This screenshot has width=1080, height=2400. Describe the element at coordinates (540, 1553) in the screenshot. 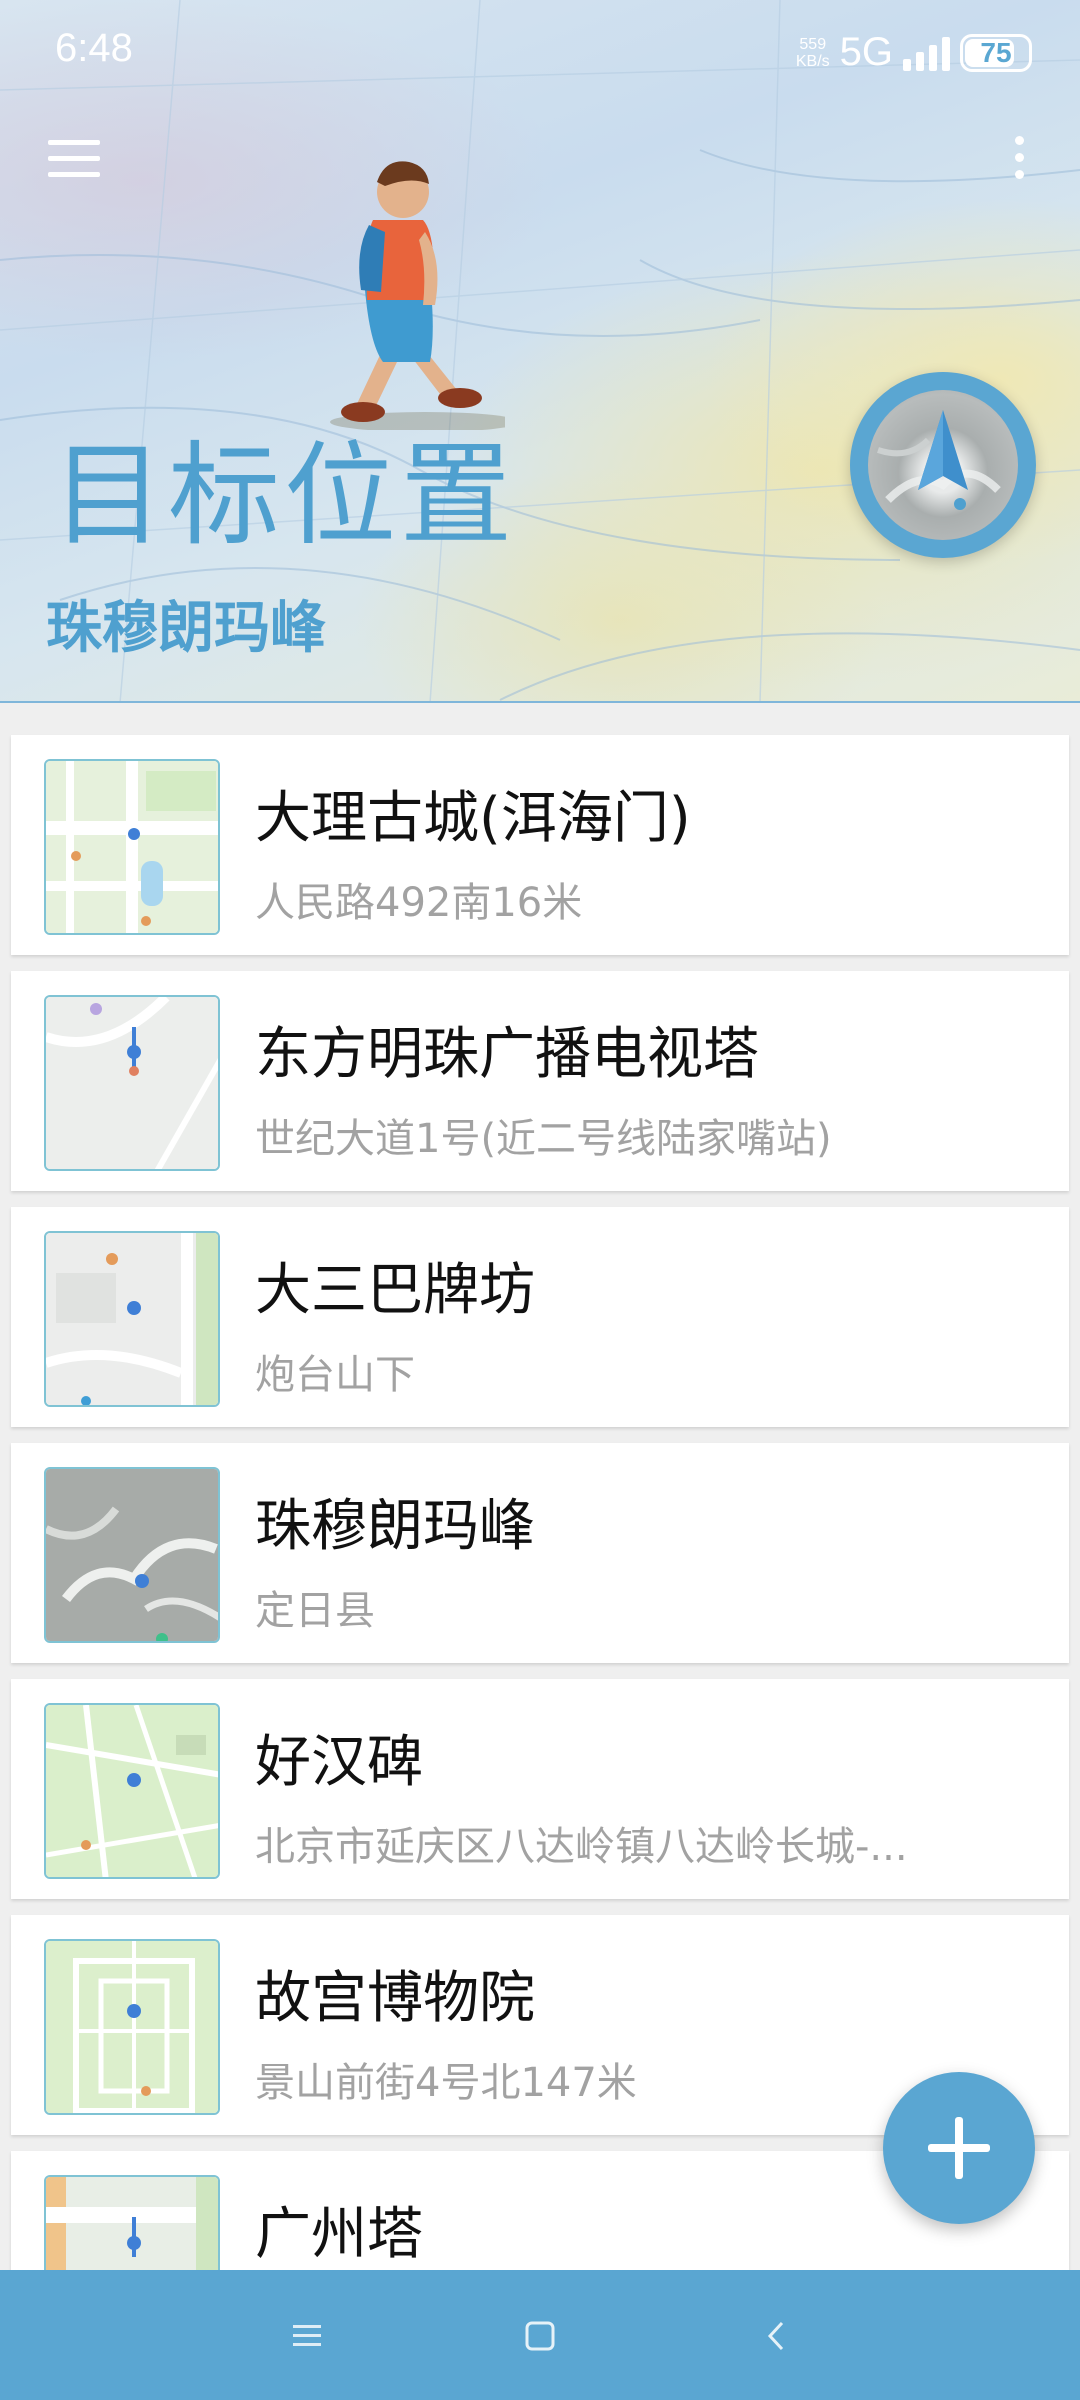

I see `location-card: 珠穆朗玛峰 定日县` at that location.